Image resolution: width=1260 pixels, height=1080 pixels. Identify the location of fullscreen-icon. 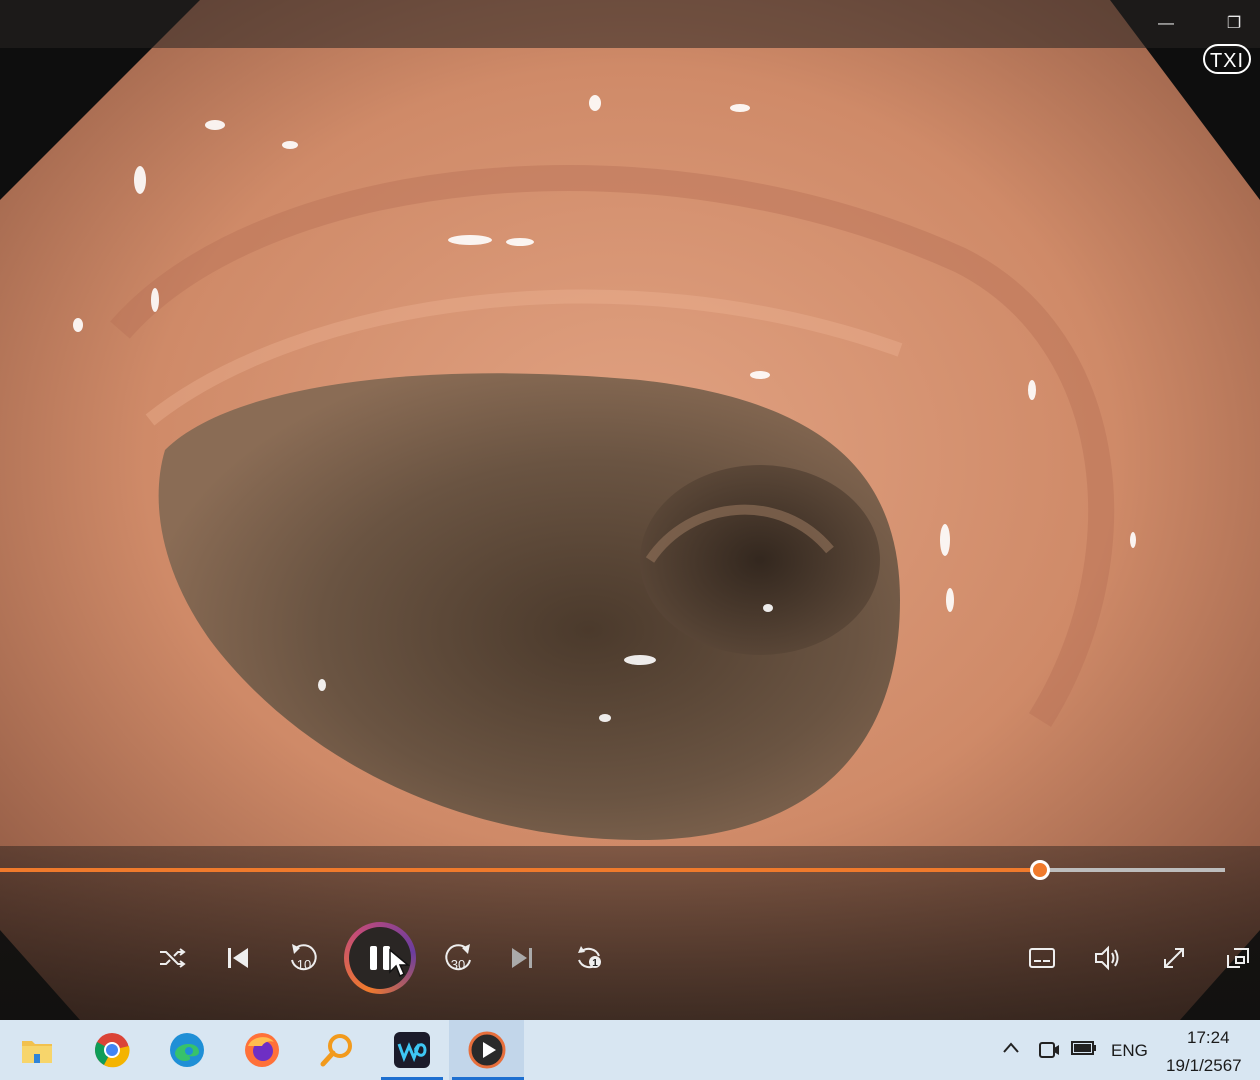
(1174, 958).